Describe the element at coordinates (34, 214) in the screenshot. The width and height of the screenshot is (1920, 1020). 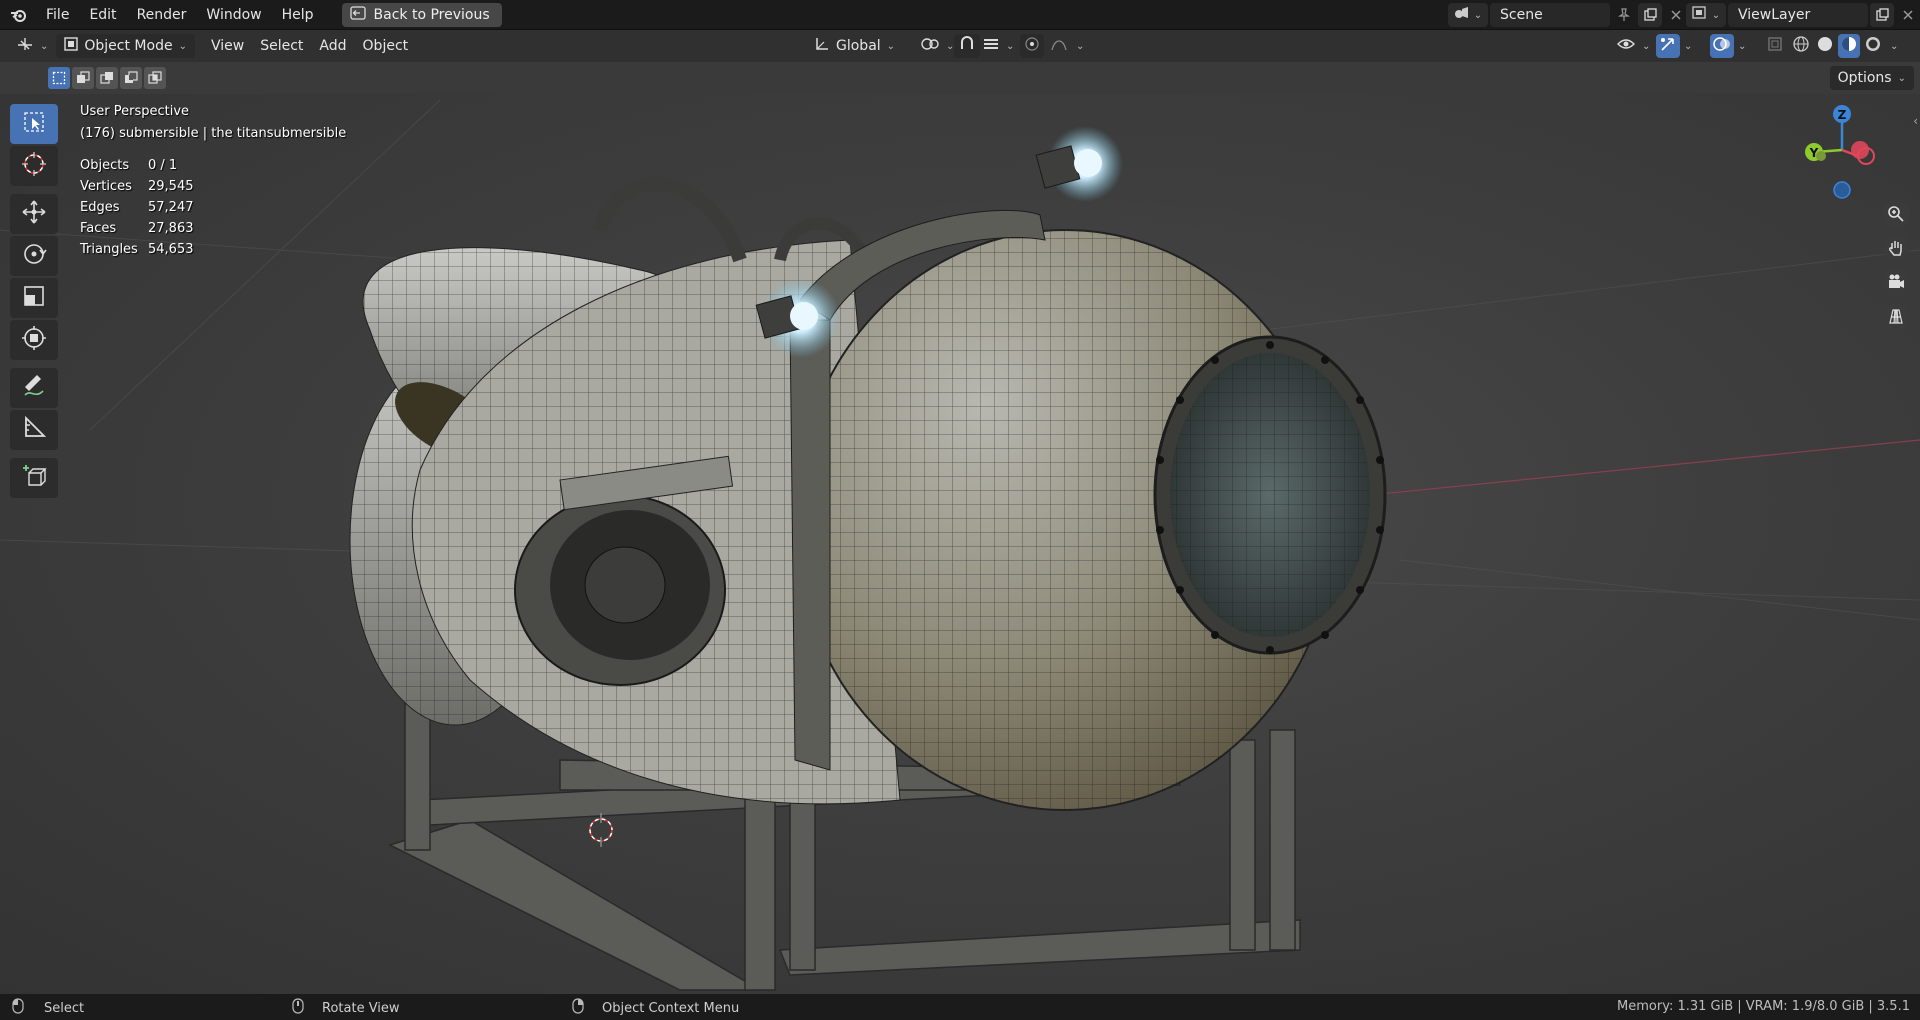
I see `move-tool` at that location.